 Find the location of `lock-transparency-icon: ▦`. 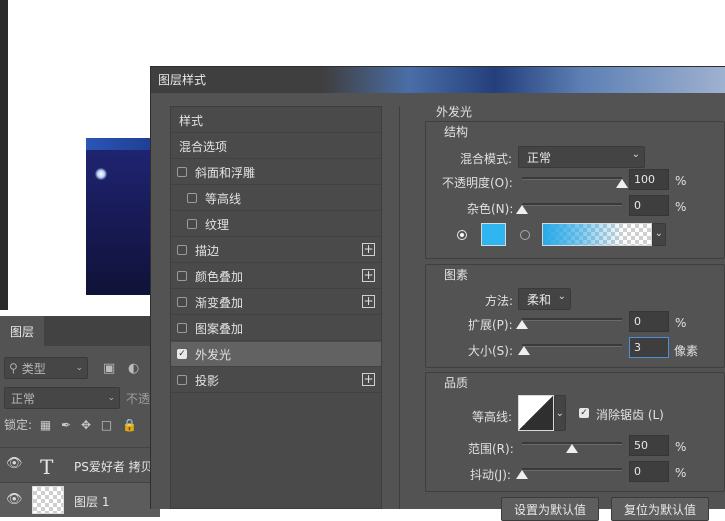

lock-transparency-icon: ▦ is located at coordinates (45, 425).